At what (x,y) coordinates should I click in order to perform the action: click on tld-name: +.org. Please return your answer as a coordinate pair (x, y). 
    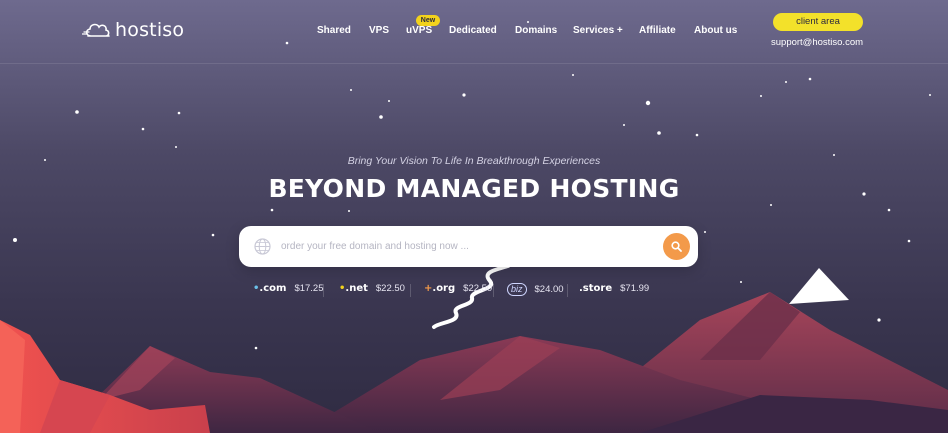
    Looking at the image, I should click on (440, 288).